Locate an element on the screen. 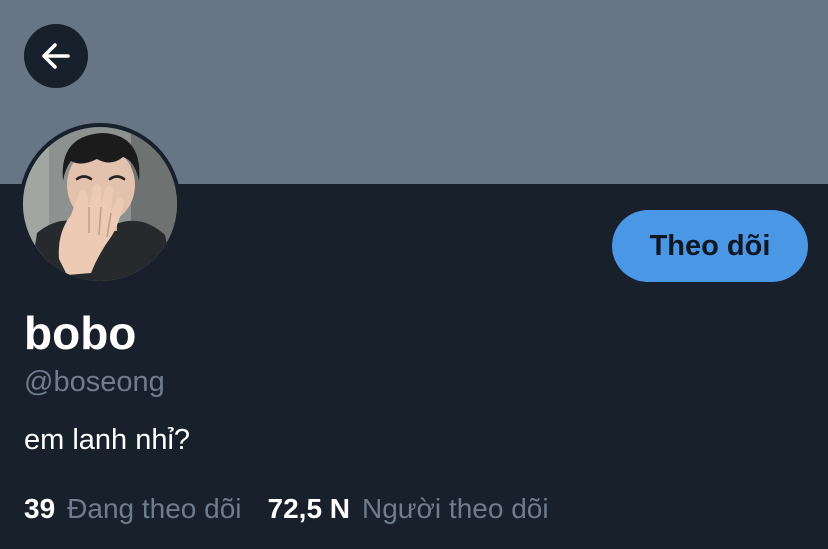 This screenshot has height=549, width=828. follow-button: Theo dõi is located at coordinates (710, 246).